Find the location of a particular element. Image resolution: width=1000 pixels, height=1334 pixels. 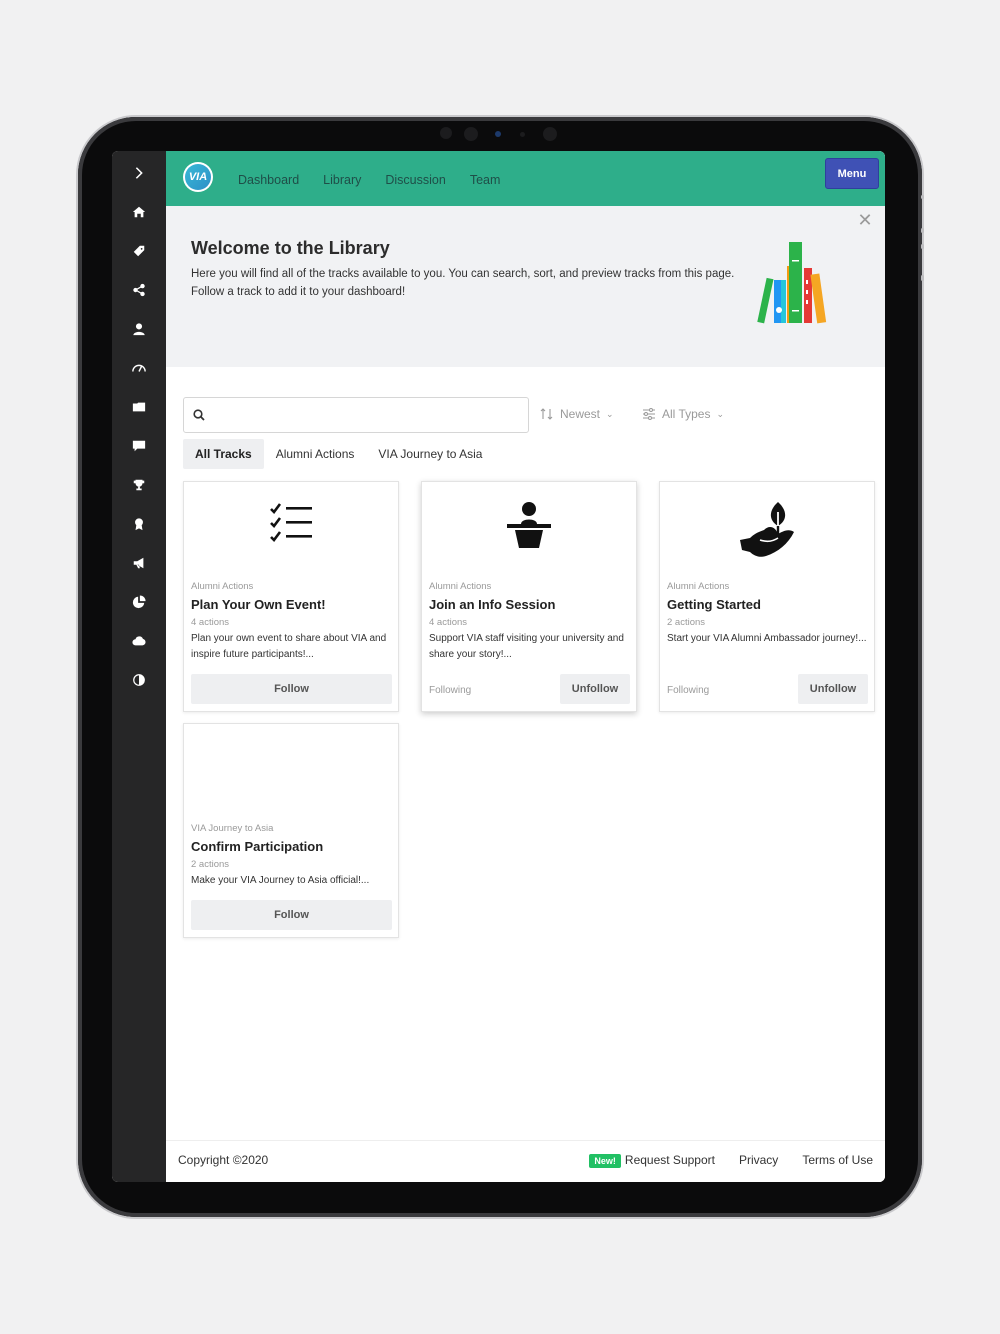

request-support-link: New! Request Support is located at coordinates (652, 1160).